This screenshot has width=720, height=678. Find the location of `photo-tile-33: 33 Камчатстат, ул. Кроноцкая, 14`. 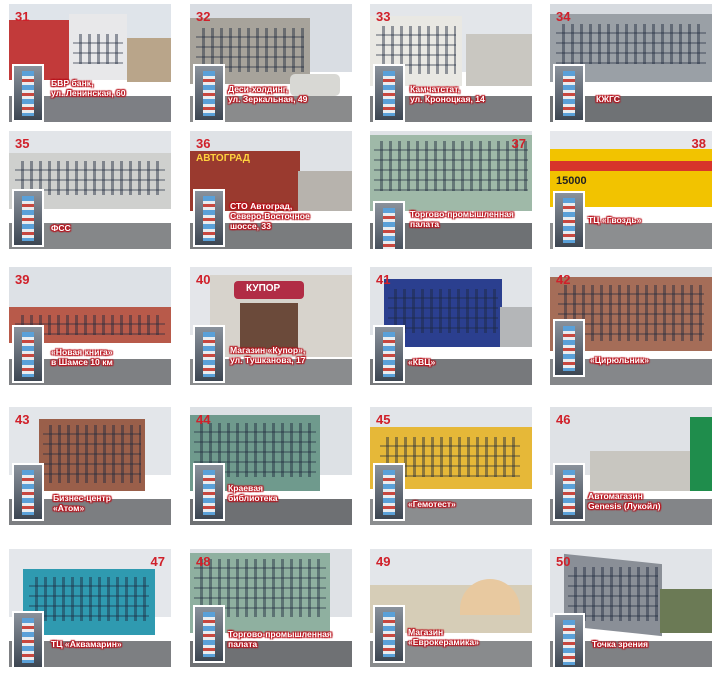

photo-tile-33: 33 Камчатстат, ул. Кроноцкая, 14 is located at coordinates (451, 63).